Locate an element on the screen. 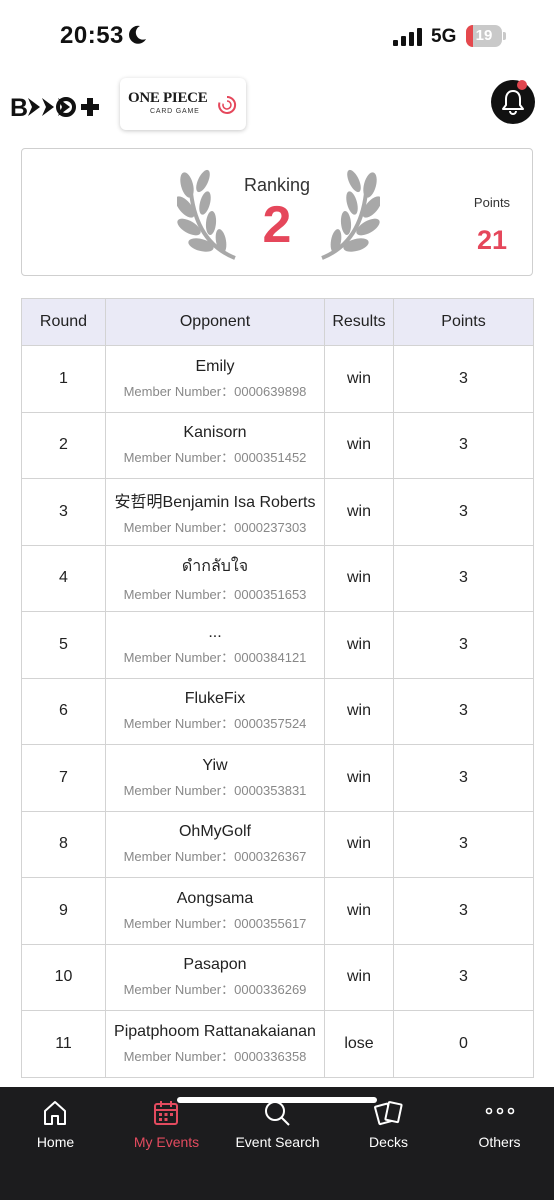  cards-icon is located at coordinates (388, 1113).